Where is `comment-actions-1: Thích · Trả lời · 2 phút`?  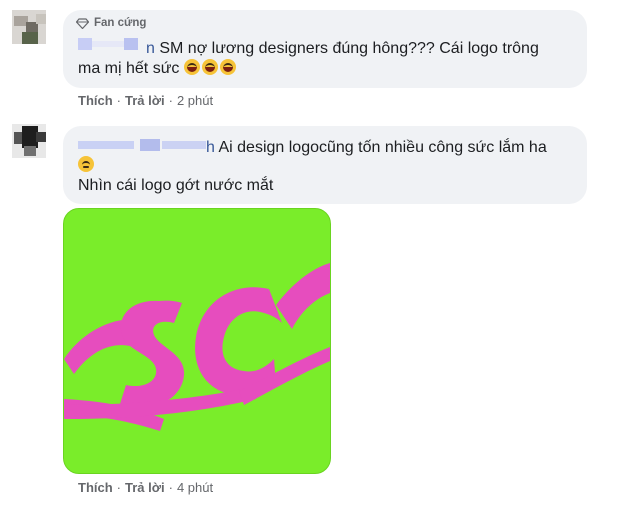 comment-actions-1: Thích · Trả lời · 2 phút is located at coordinates (146, 100).